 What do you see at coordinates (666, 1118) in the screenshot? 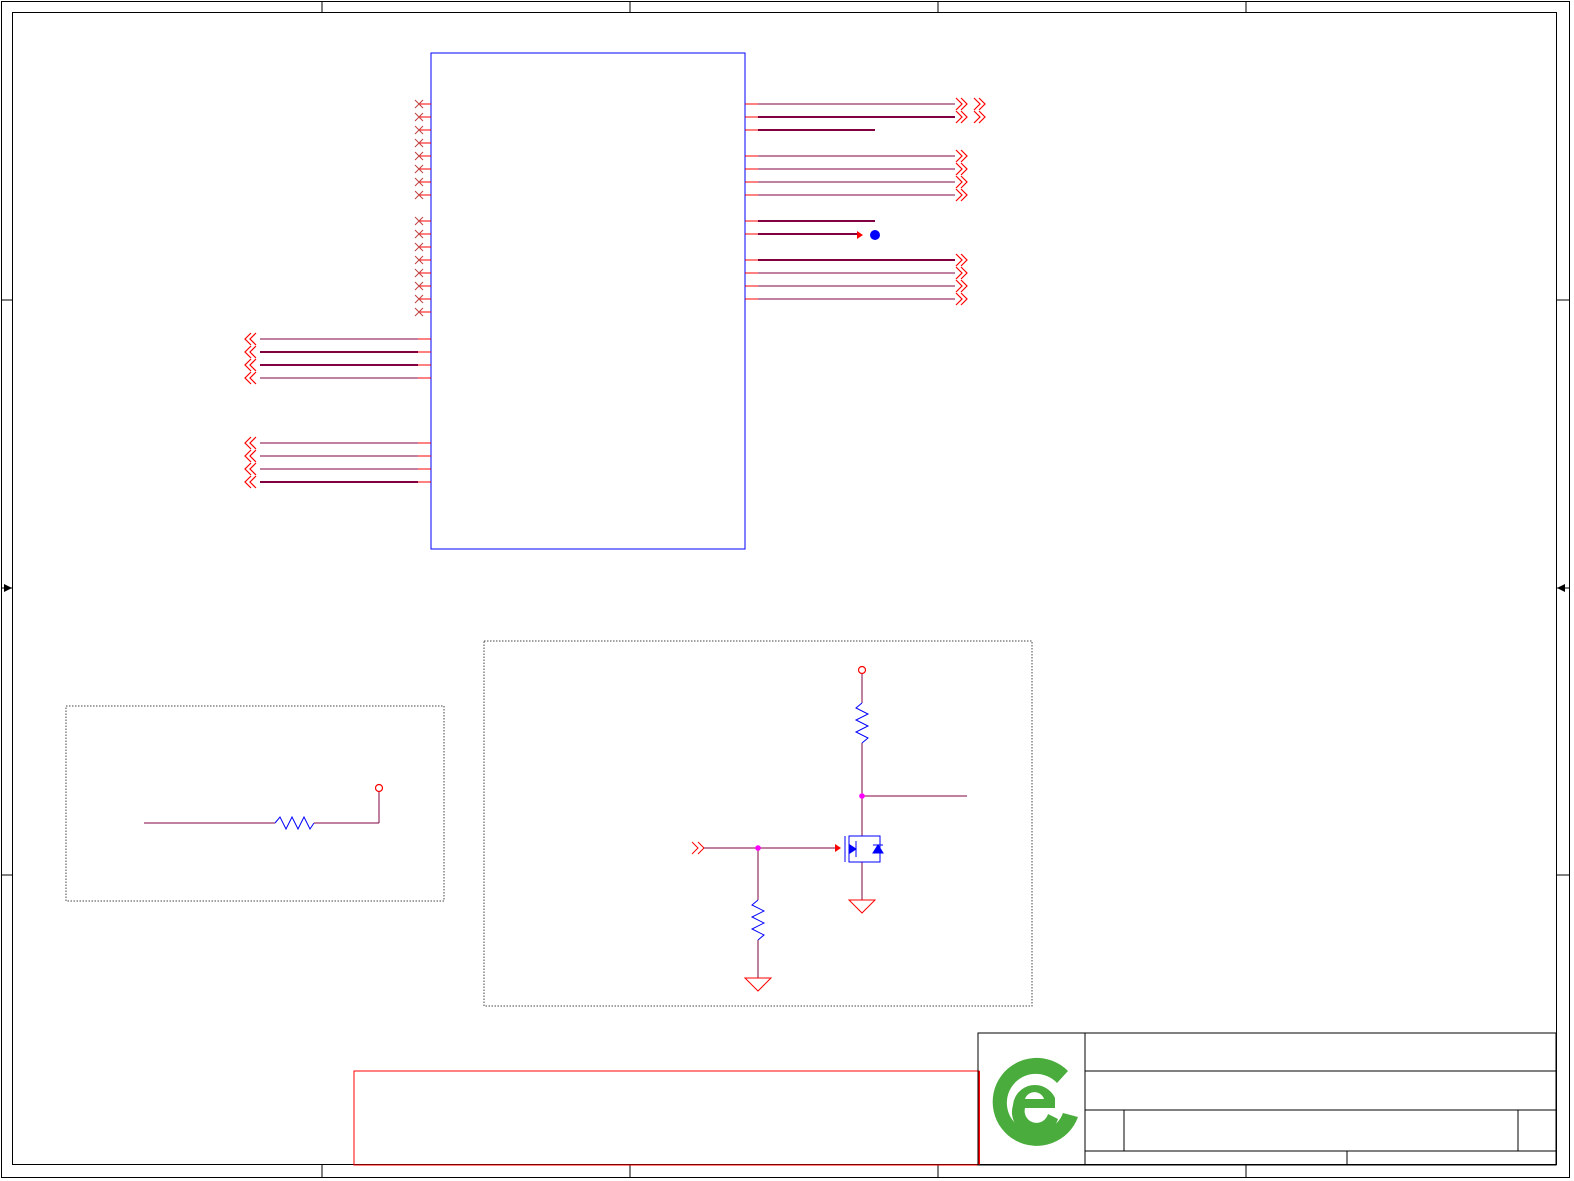
I see `note-box` at bounding box center [666, 1118].